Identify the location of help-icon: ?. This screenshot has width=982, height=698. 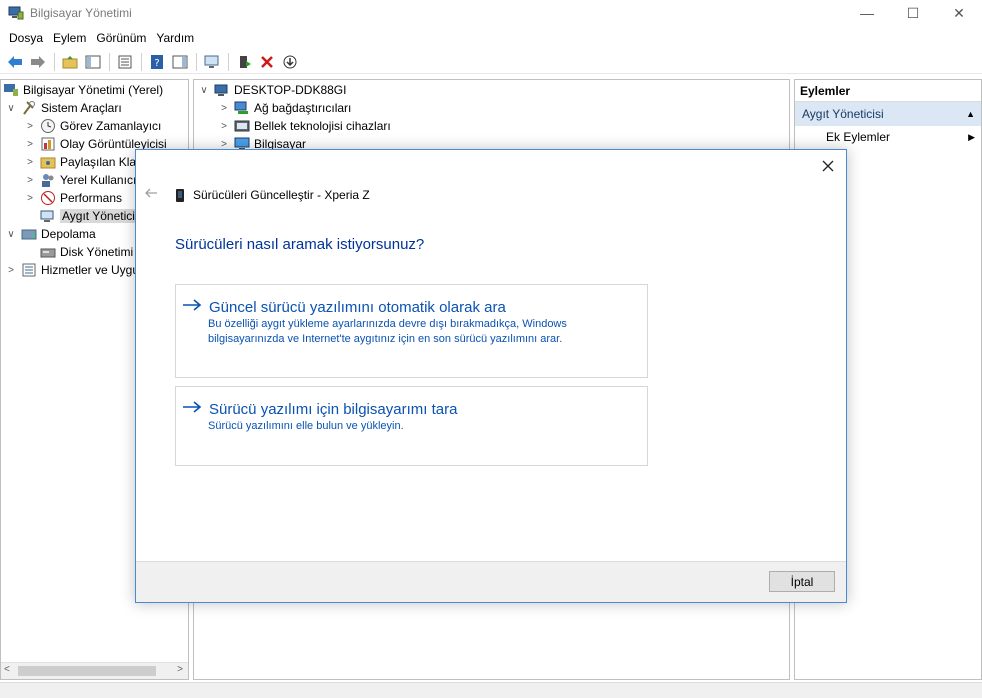
(157, 62).